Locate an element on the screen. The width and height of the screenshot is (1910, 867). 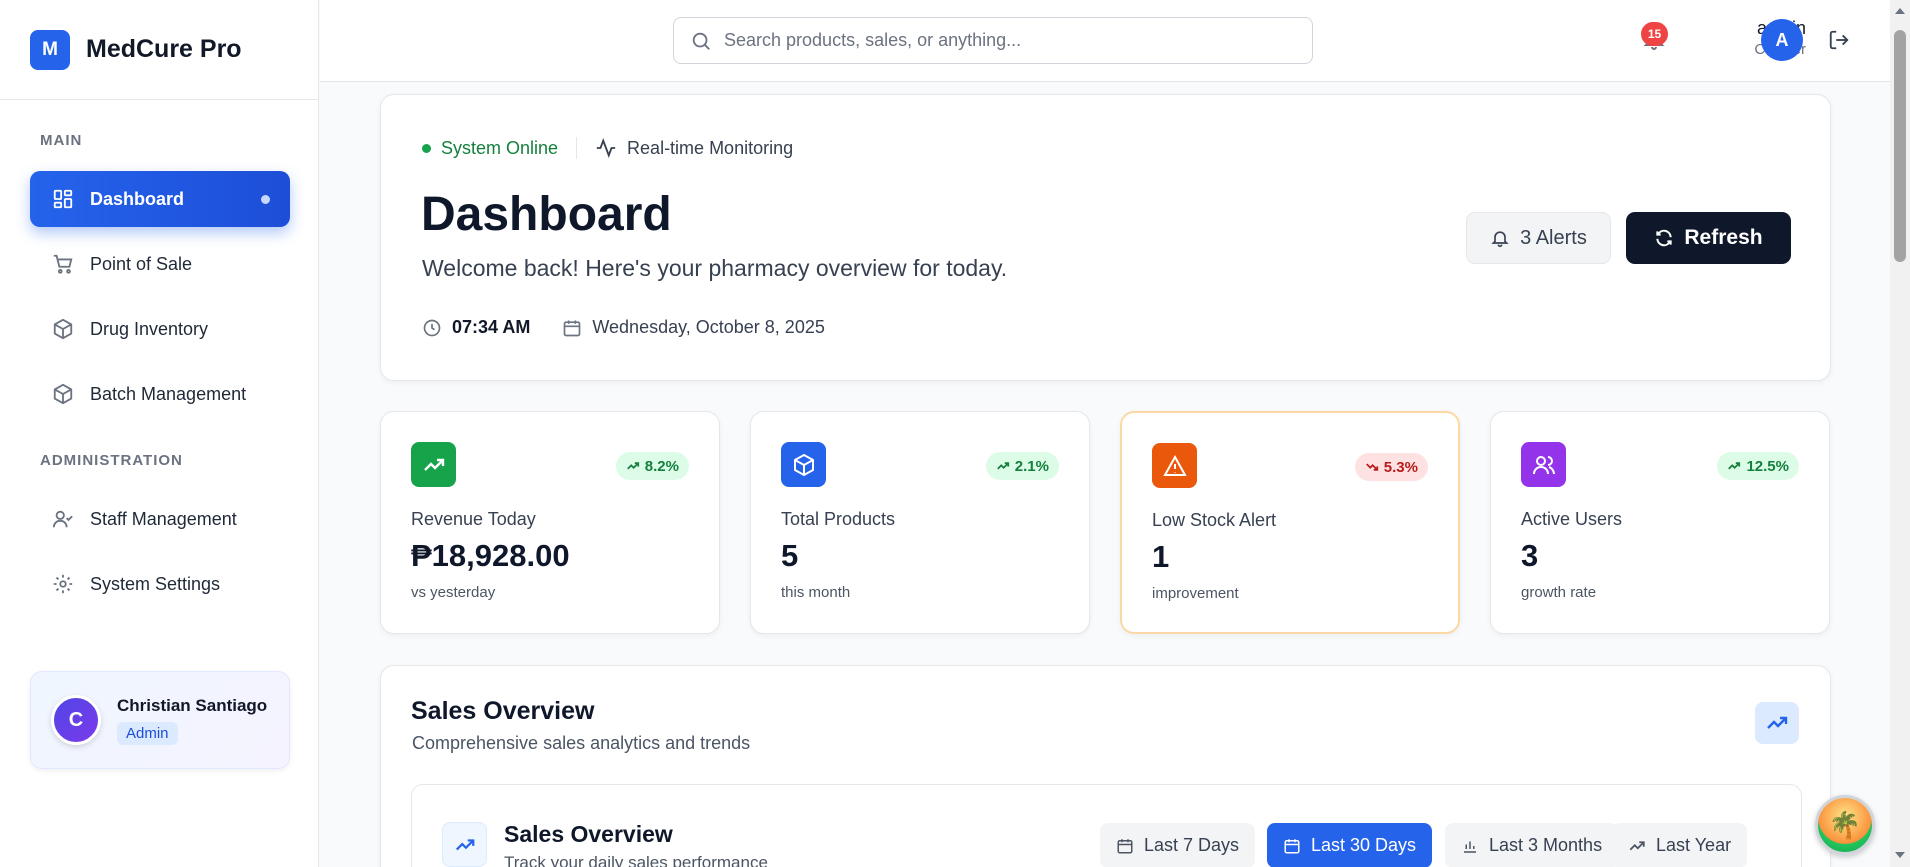
clock-icon is located at coordinates (432, 328).